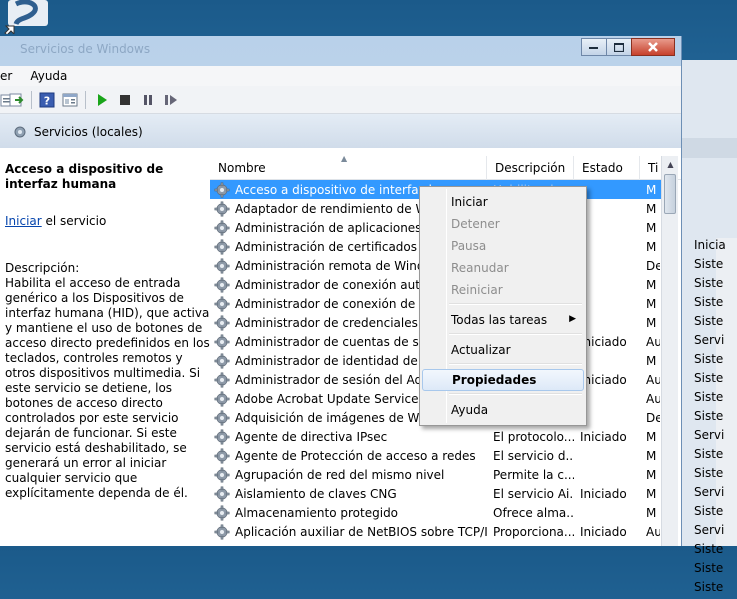 This screenshot has height=599, width=737. I want to click on maximize-icon, so click(619, 47).